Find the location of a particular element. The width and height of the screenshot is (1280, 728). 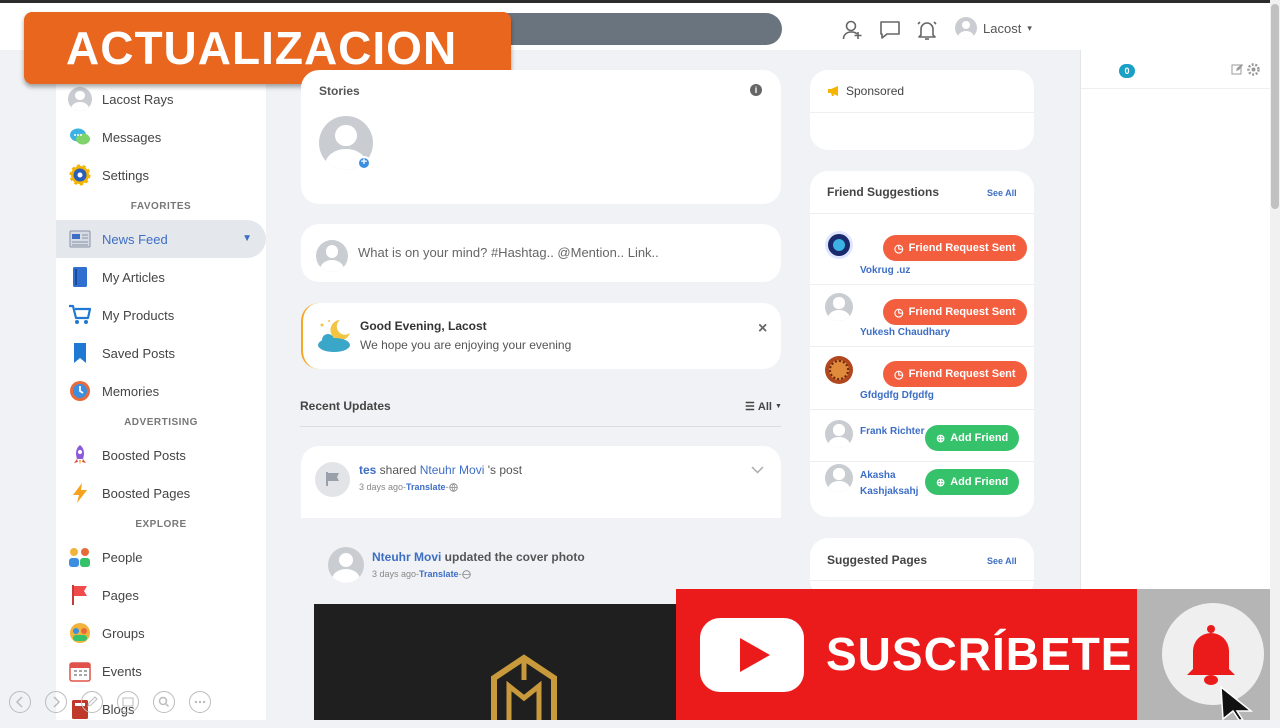

sidebar-item-my-products: My Products is located at coordinates (161, 315).